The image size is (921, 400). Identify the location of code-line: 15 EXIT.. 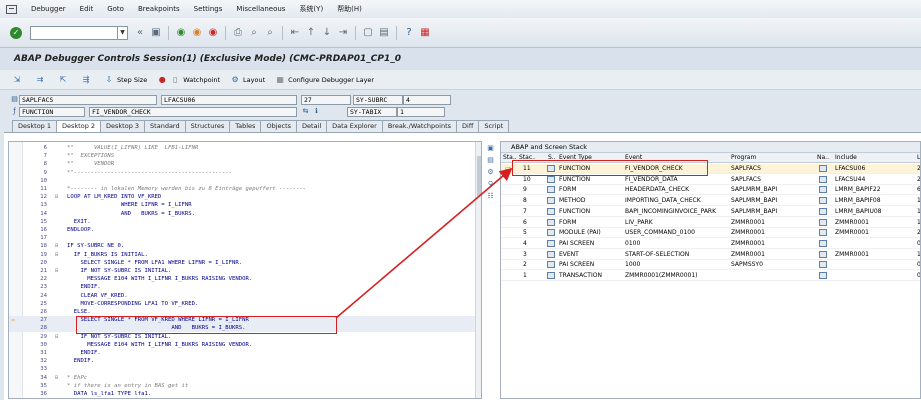
(245, 222).